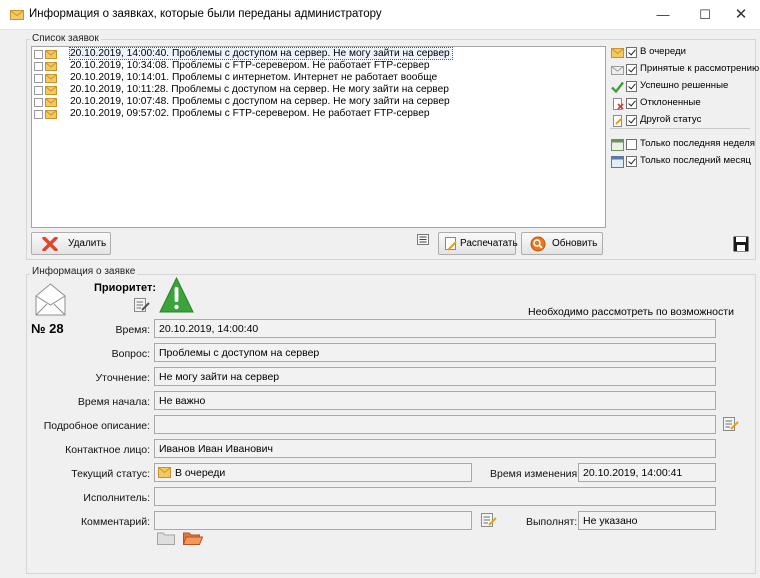 Image resolution: width=760 pixels, height=578 pixels. I want to click on comment-label: Комментарий:, so click(115, 522).